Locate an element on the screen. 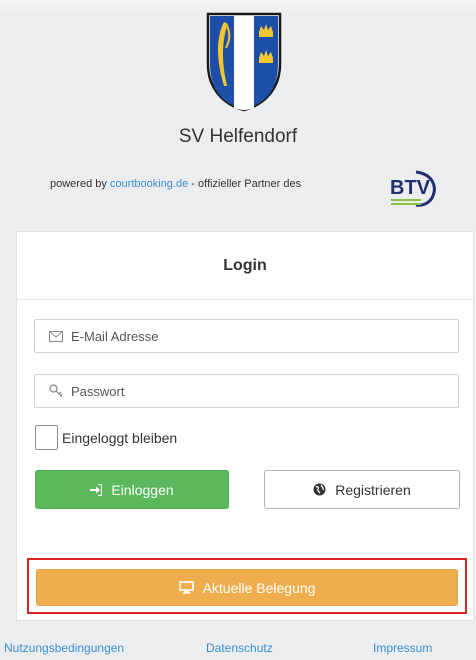 This screenshot has height=660, width=476. club-crest-logo is located at coordinates (244, 62).